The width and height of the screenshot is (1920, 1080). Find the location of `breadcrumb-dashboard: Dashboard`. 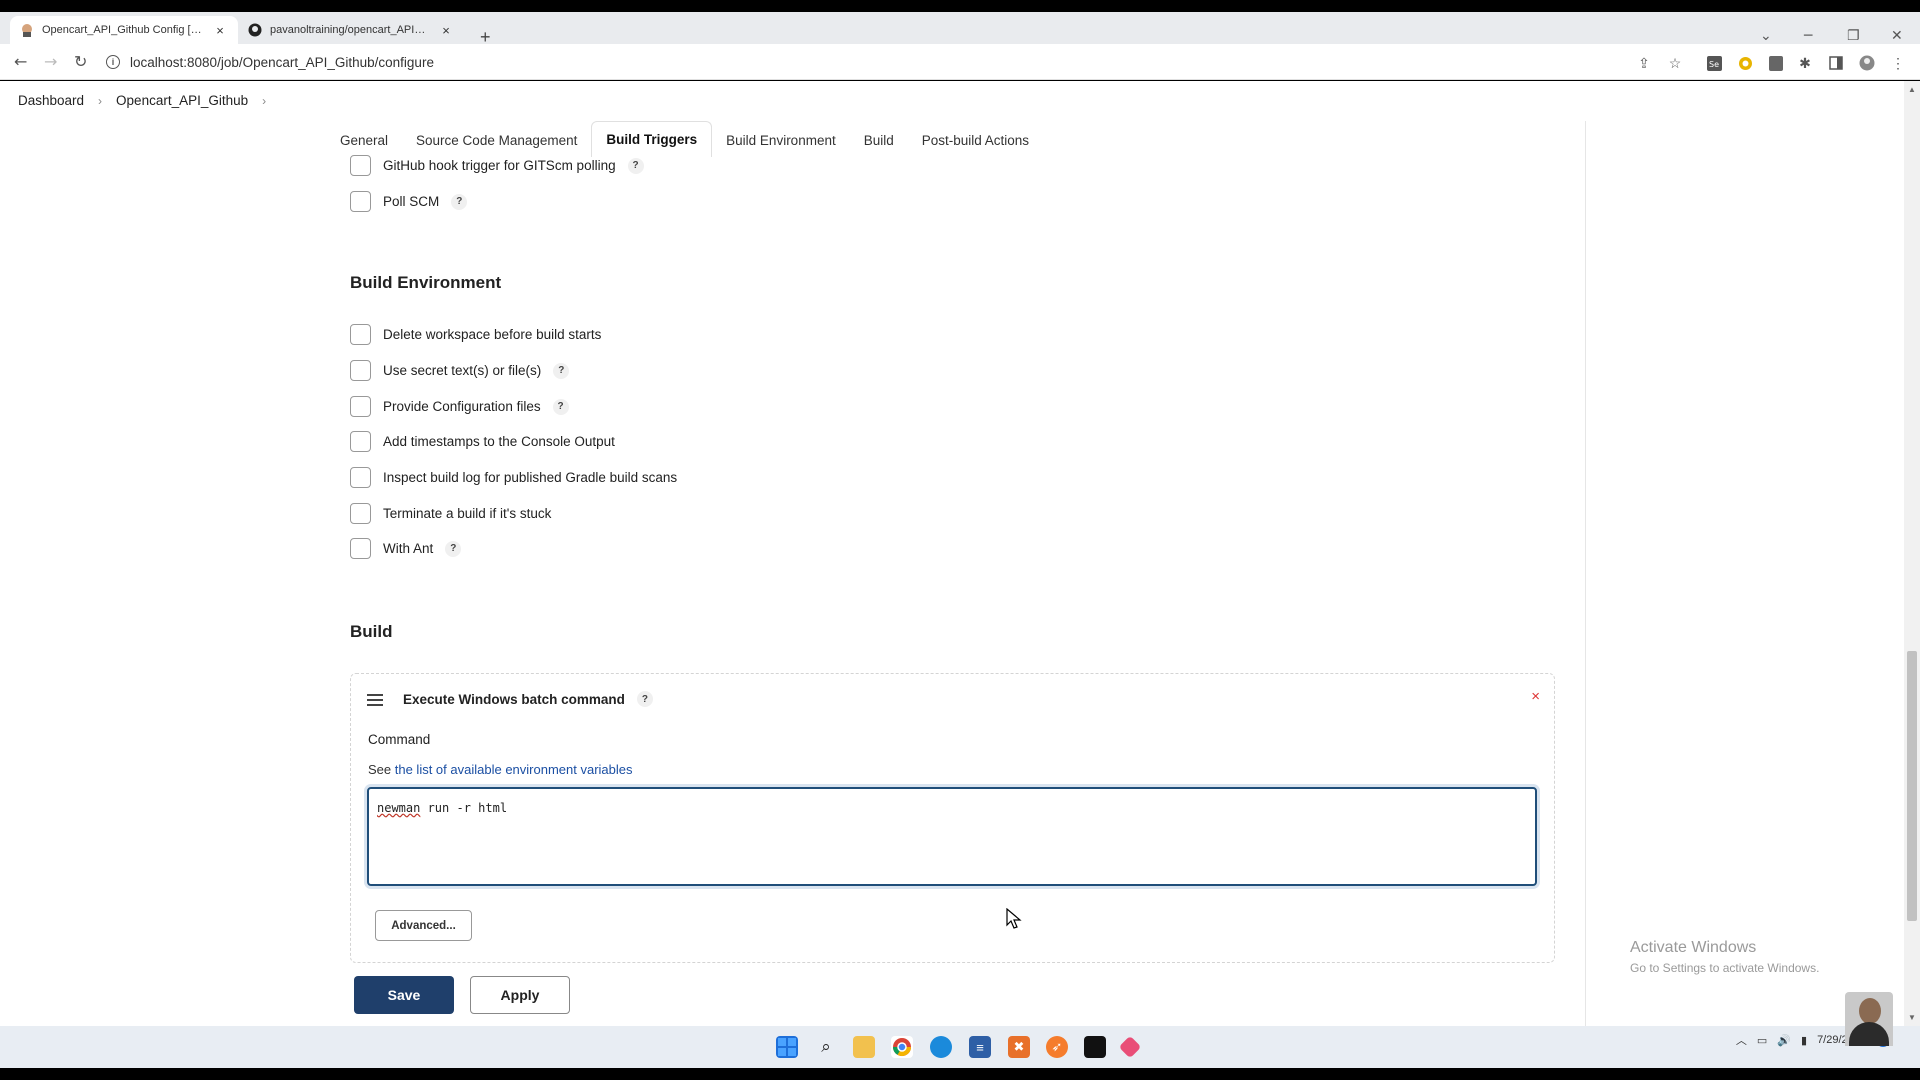

breadcrumb-dashboard: Dashboard is located at coordinates (51, 100).